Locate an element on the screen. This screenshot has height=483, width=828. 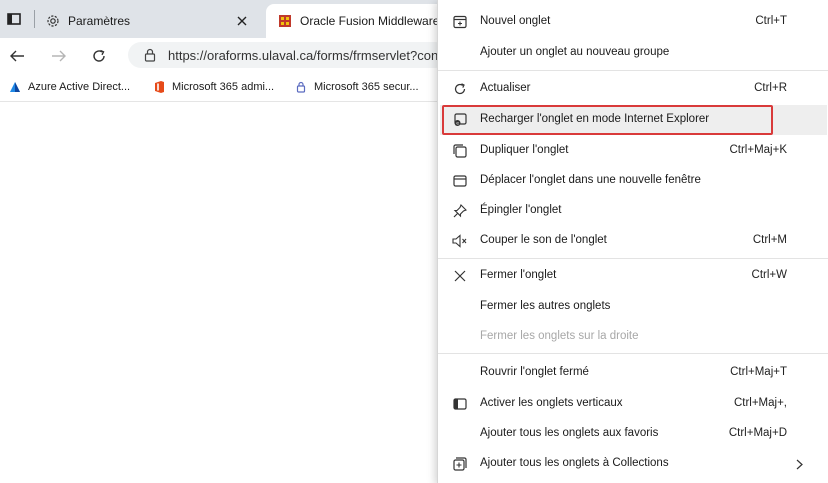
tab-actions-button is located at coordinates (14, 19).